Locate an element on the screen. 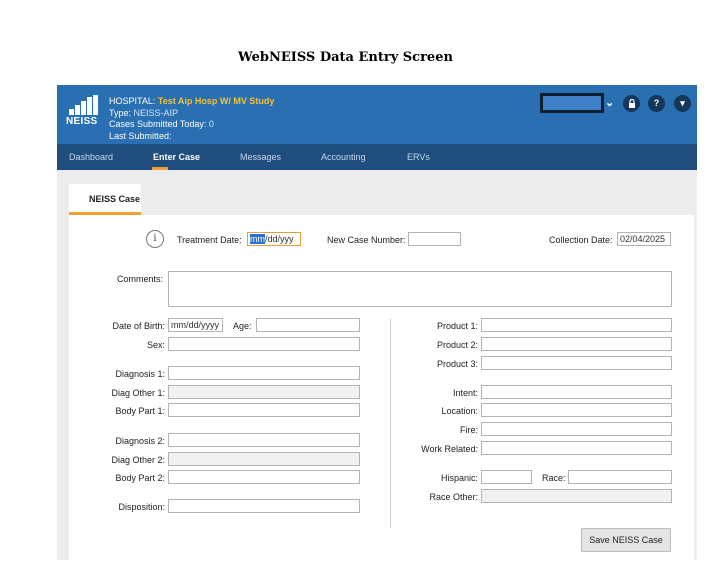  tab-neiss-case: NEISS Case is located at coordinates (105, 199).